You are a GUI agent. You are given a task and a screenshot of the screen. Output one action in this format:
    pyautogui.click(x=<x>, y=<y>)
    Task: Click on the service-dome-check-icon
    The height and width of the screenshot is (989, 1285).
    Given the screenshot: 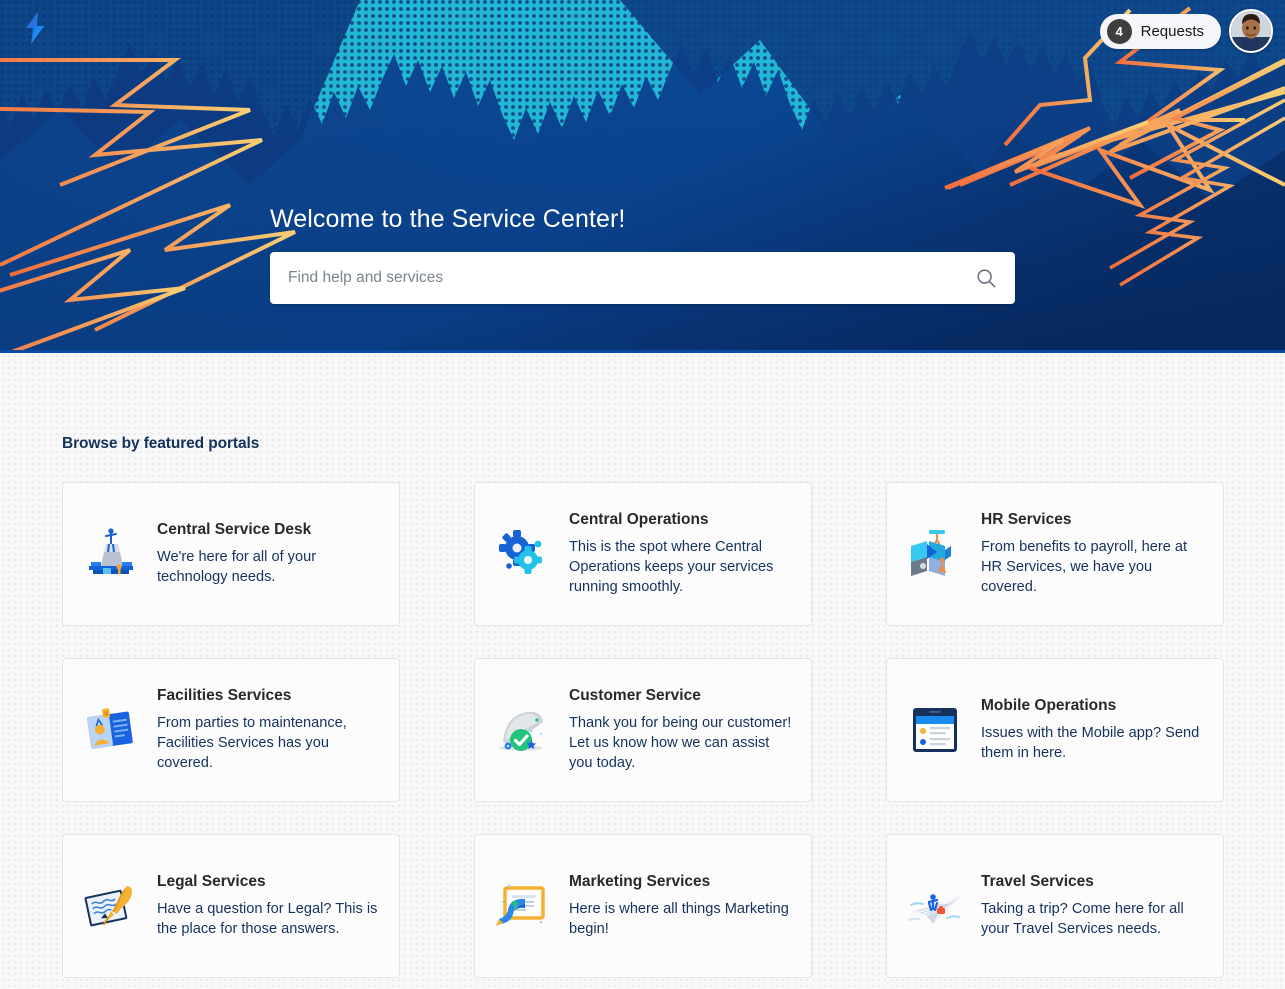 What is the action you would take?
    pyautogui.click(x=523, y=730)
    